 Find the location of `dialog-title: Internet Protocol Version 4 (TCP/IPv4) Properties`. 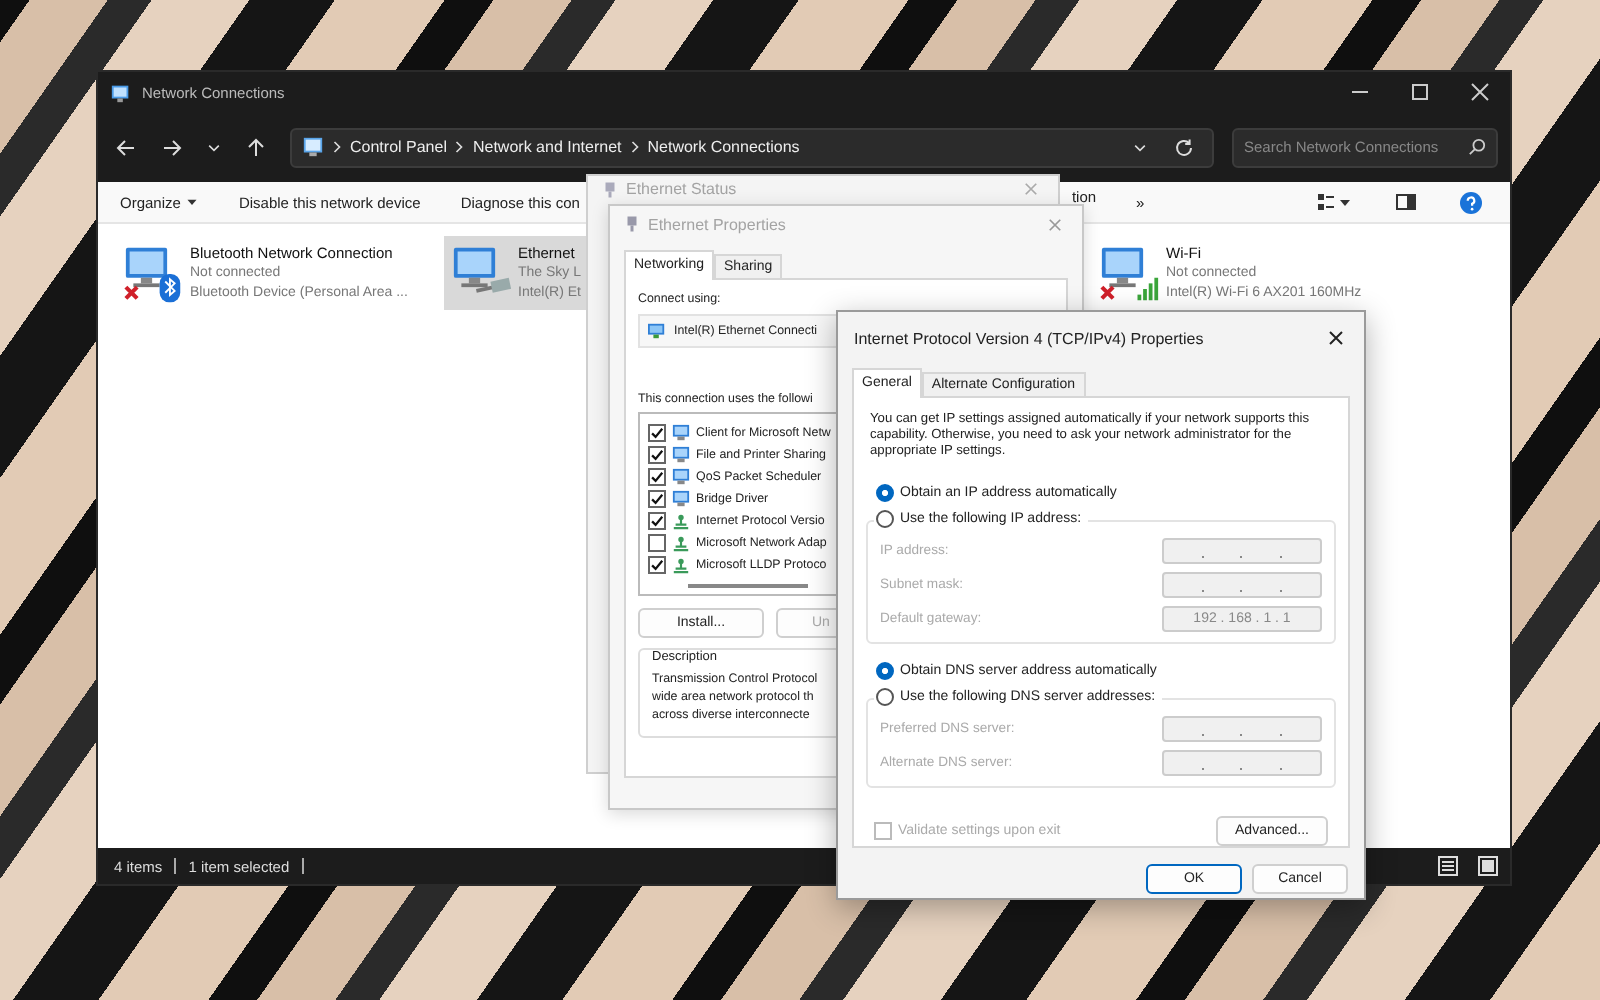

dialog-title: Internet Protocol Version 4 (TCP/IPv4) Properties is located at coordinates (1029, 338).